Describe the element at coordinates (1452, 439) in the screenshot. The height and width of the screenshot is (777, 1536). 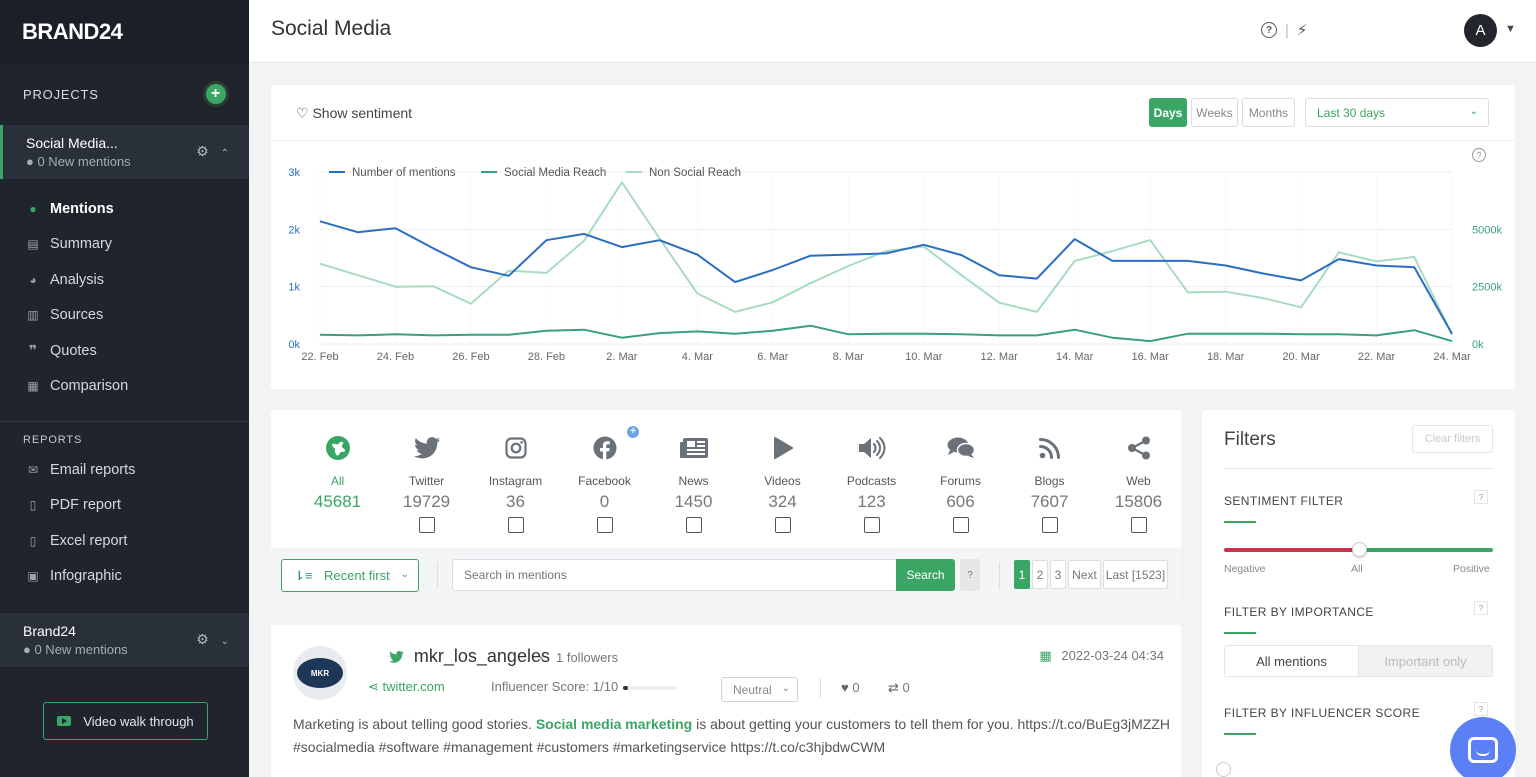
I see `clear-filters-button: Clear filters` at that location.